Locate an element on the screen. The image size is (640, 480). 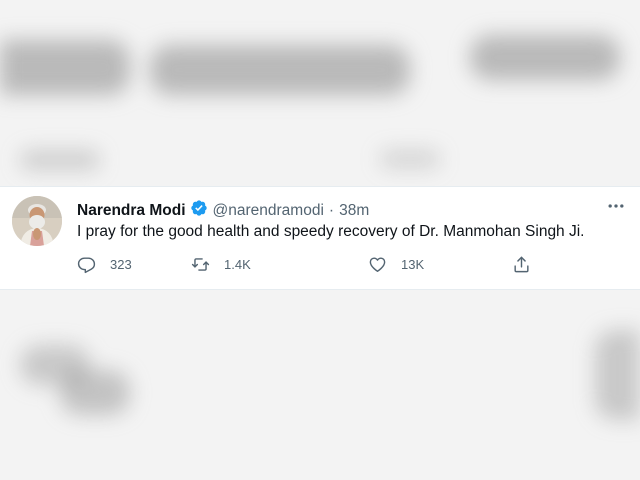
reply-count: 323 is located at coordinates (121, 264).